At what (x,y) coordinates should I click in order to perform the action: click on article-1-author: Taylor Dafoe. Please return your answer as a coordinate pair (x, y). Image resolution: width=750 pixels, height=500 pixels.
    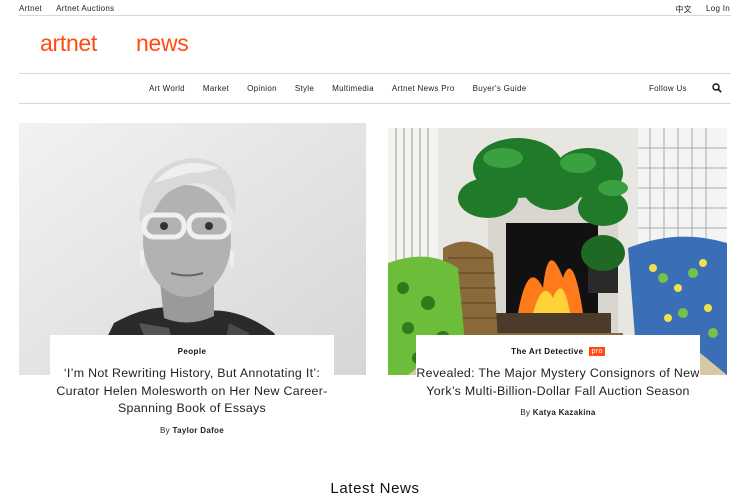
    Looking at the image, I should click on (198, 430).